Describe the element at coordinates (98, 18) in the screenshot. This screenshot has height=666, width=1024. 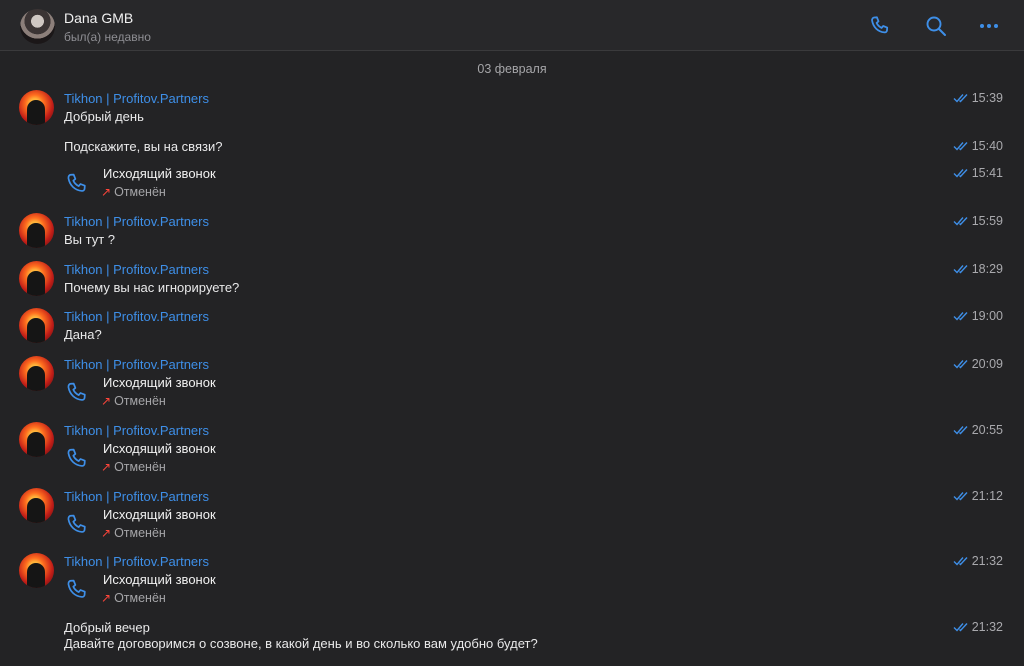
I see `contact-name: Dana GMB` at that location.